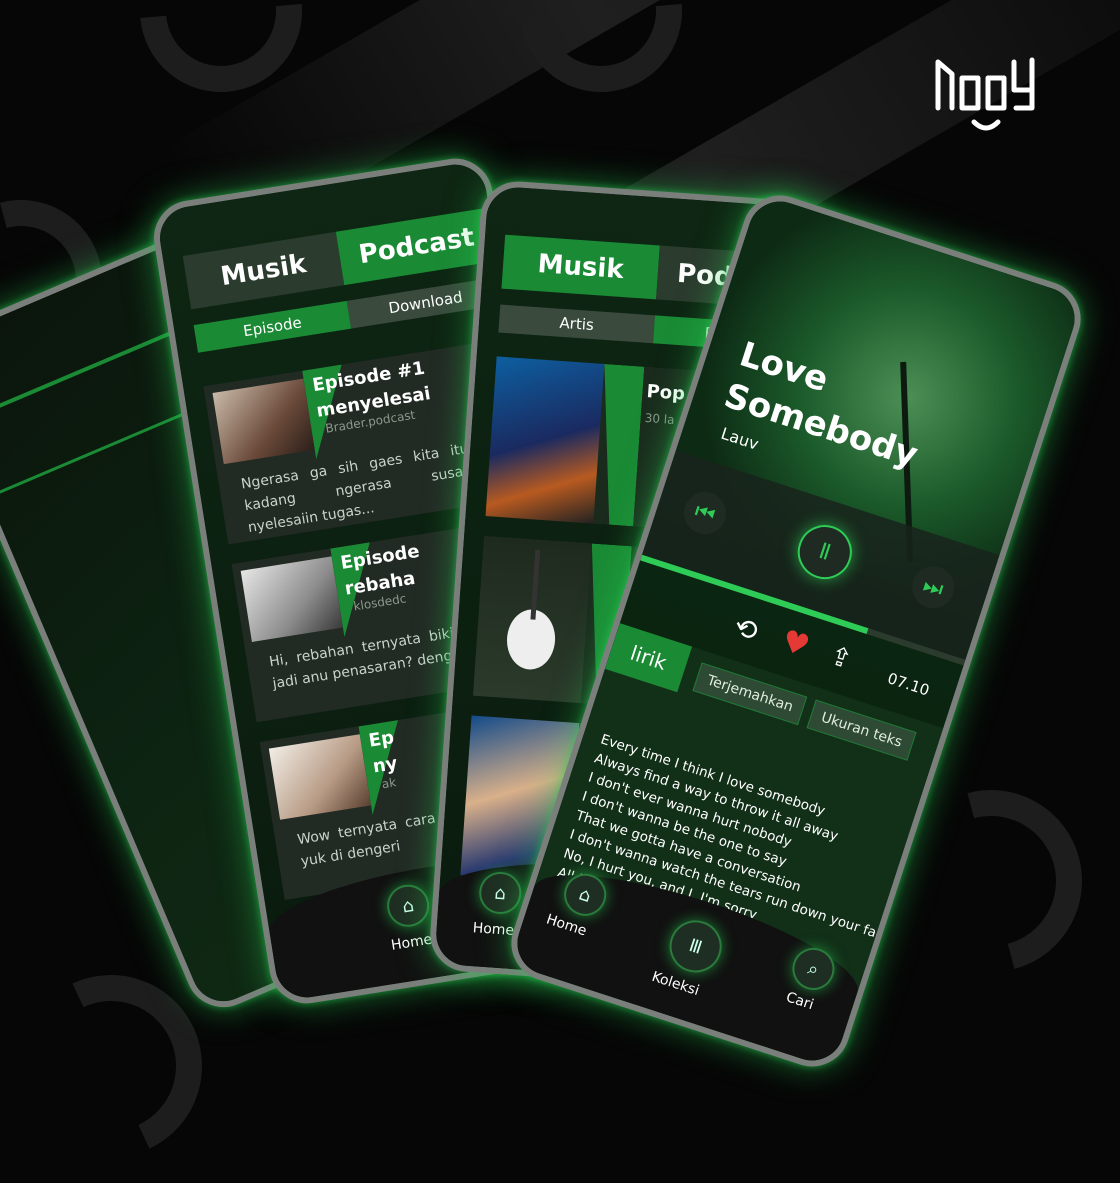 The width and height of the screenshot is (1120, 1183). Describe the element at coordinates (933, 587) in the screenshot. I see `next-icon: ⏭` at that location.